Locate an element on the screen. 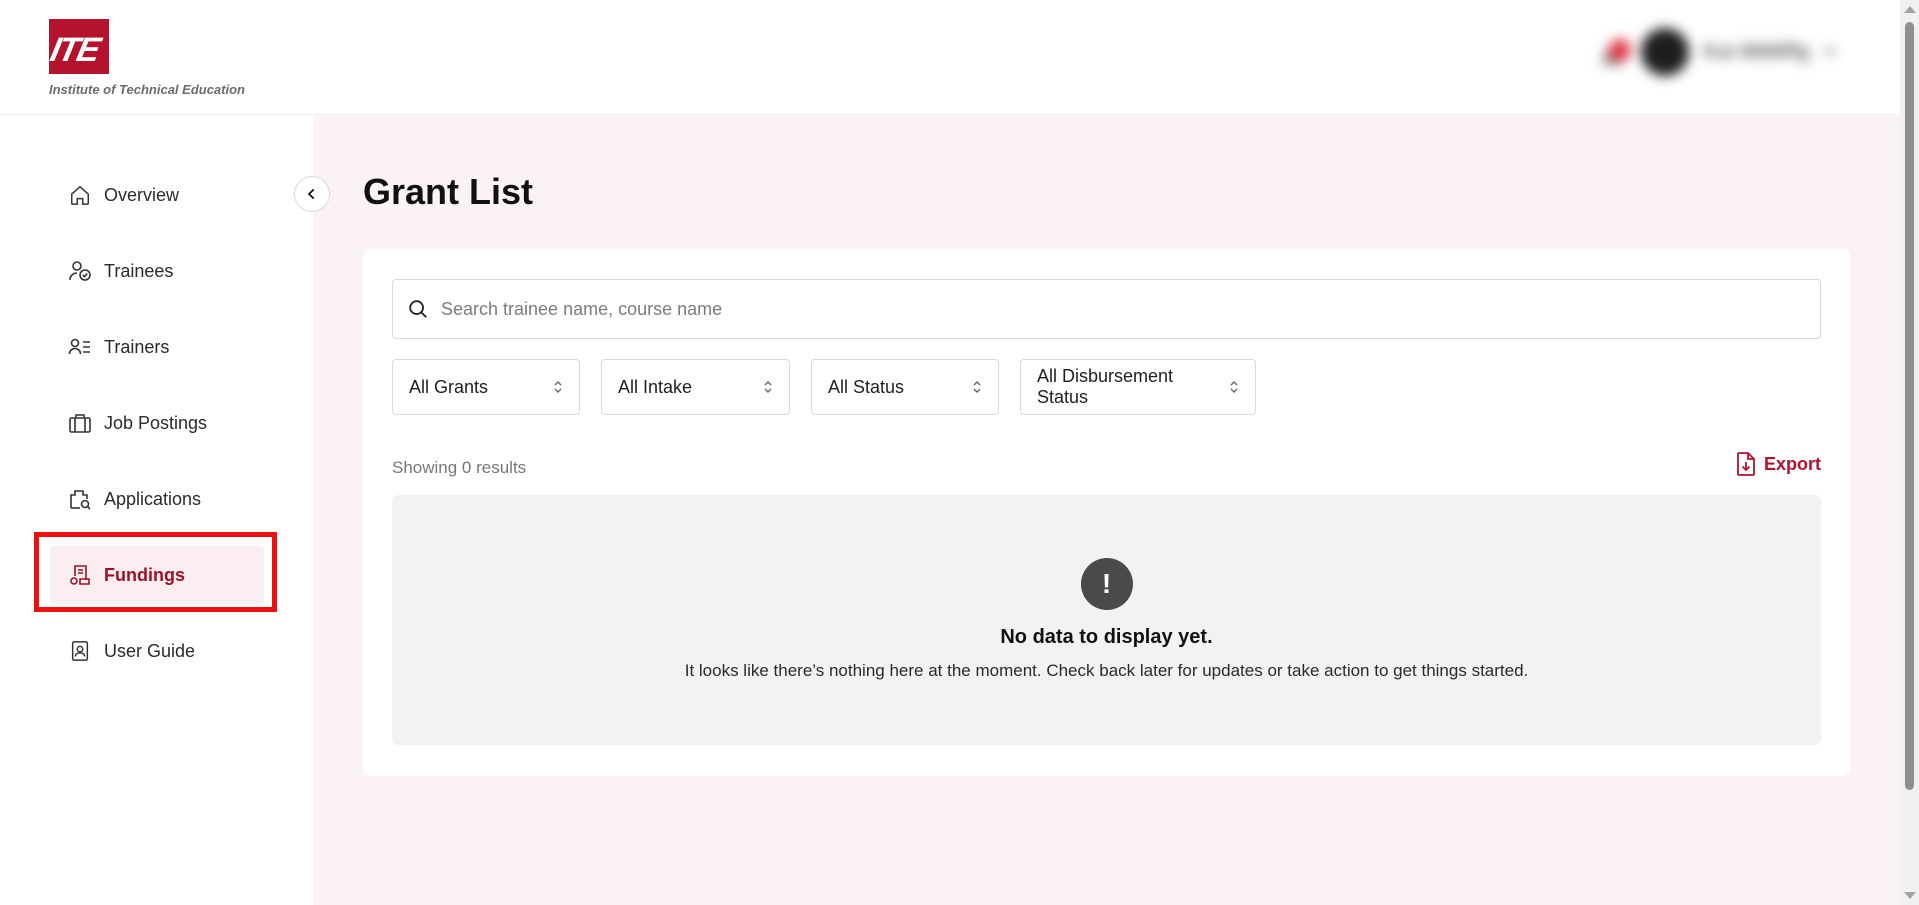 This screenshot has width=1919, height=905. notification-bell-icon is located at coordinates (1616, 52).